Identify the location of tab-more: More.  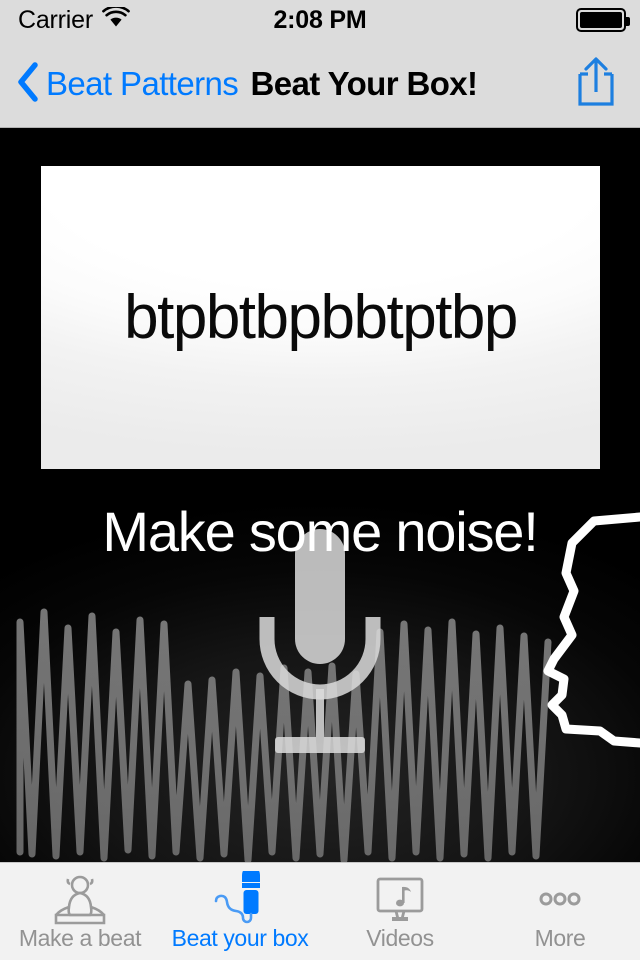
(560, 911).